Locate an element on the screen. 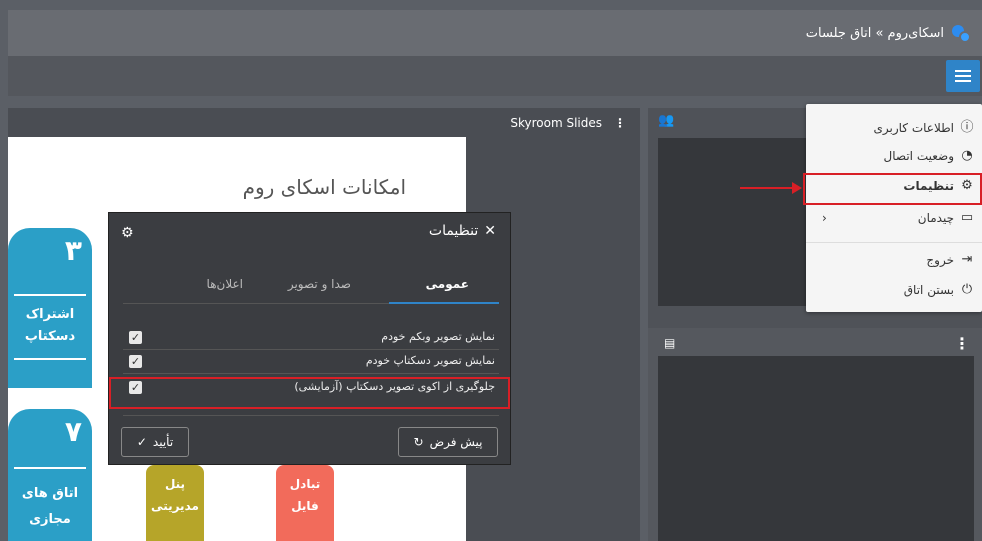 The image size is (982, 541). option-highlight-box is located at coordinates (309, 393).